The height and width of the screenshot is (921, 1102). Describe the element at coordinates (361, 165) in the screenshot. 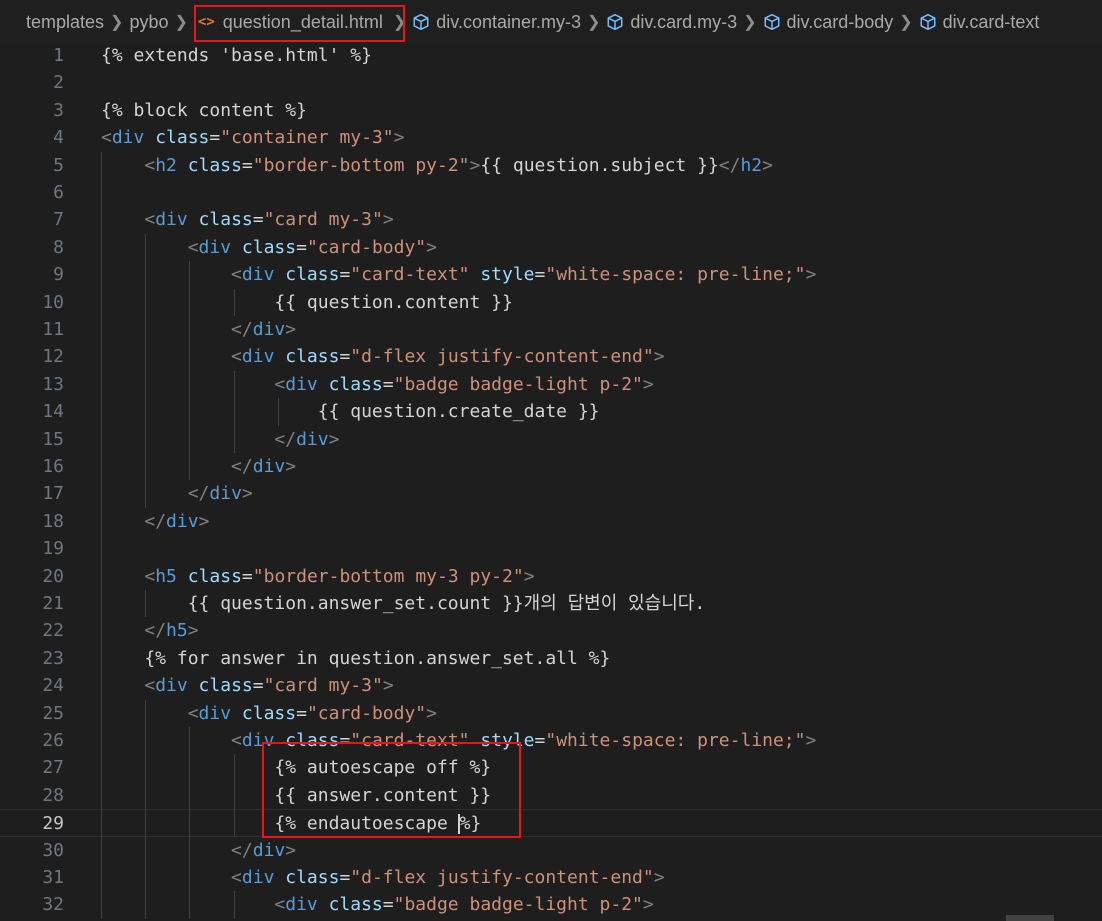

I see `code-token: "border-bottom py-2"` at that location.